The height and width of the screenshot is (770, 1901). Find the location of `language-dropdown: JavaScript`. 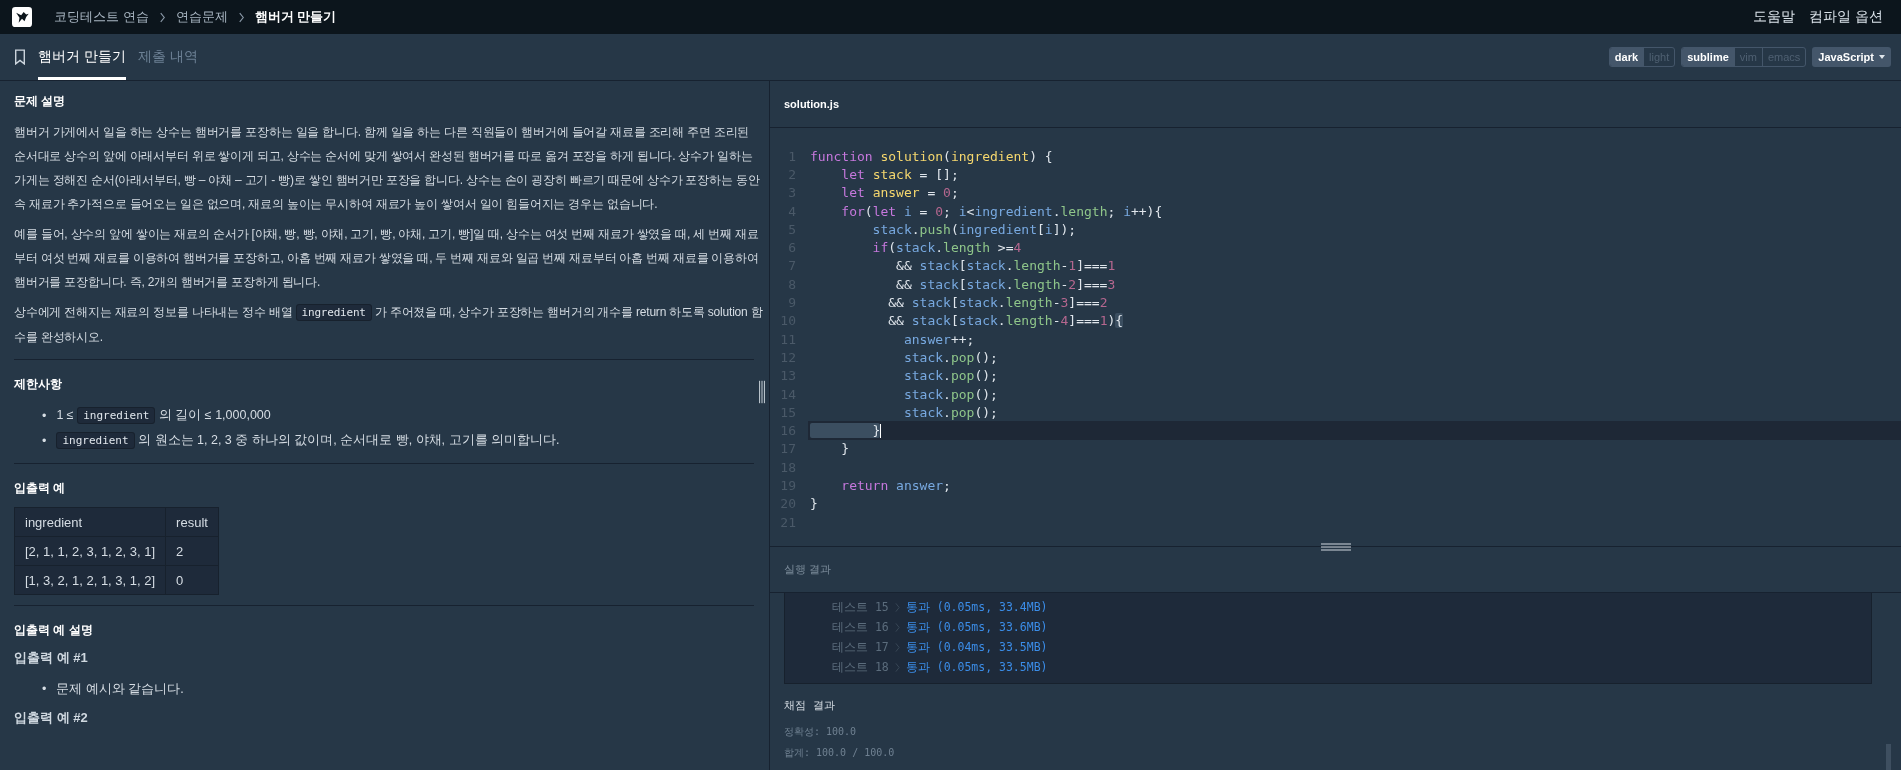

language-dropdown: JavaScript is located at coordinates (1851, 57).